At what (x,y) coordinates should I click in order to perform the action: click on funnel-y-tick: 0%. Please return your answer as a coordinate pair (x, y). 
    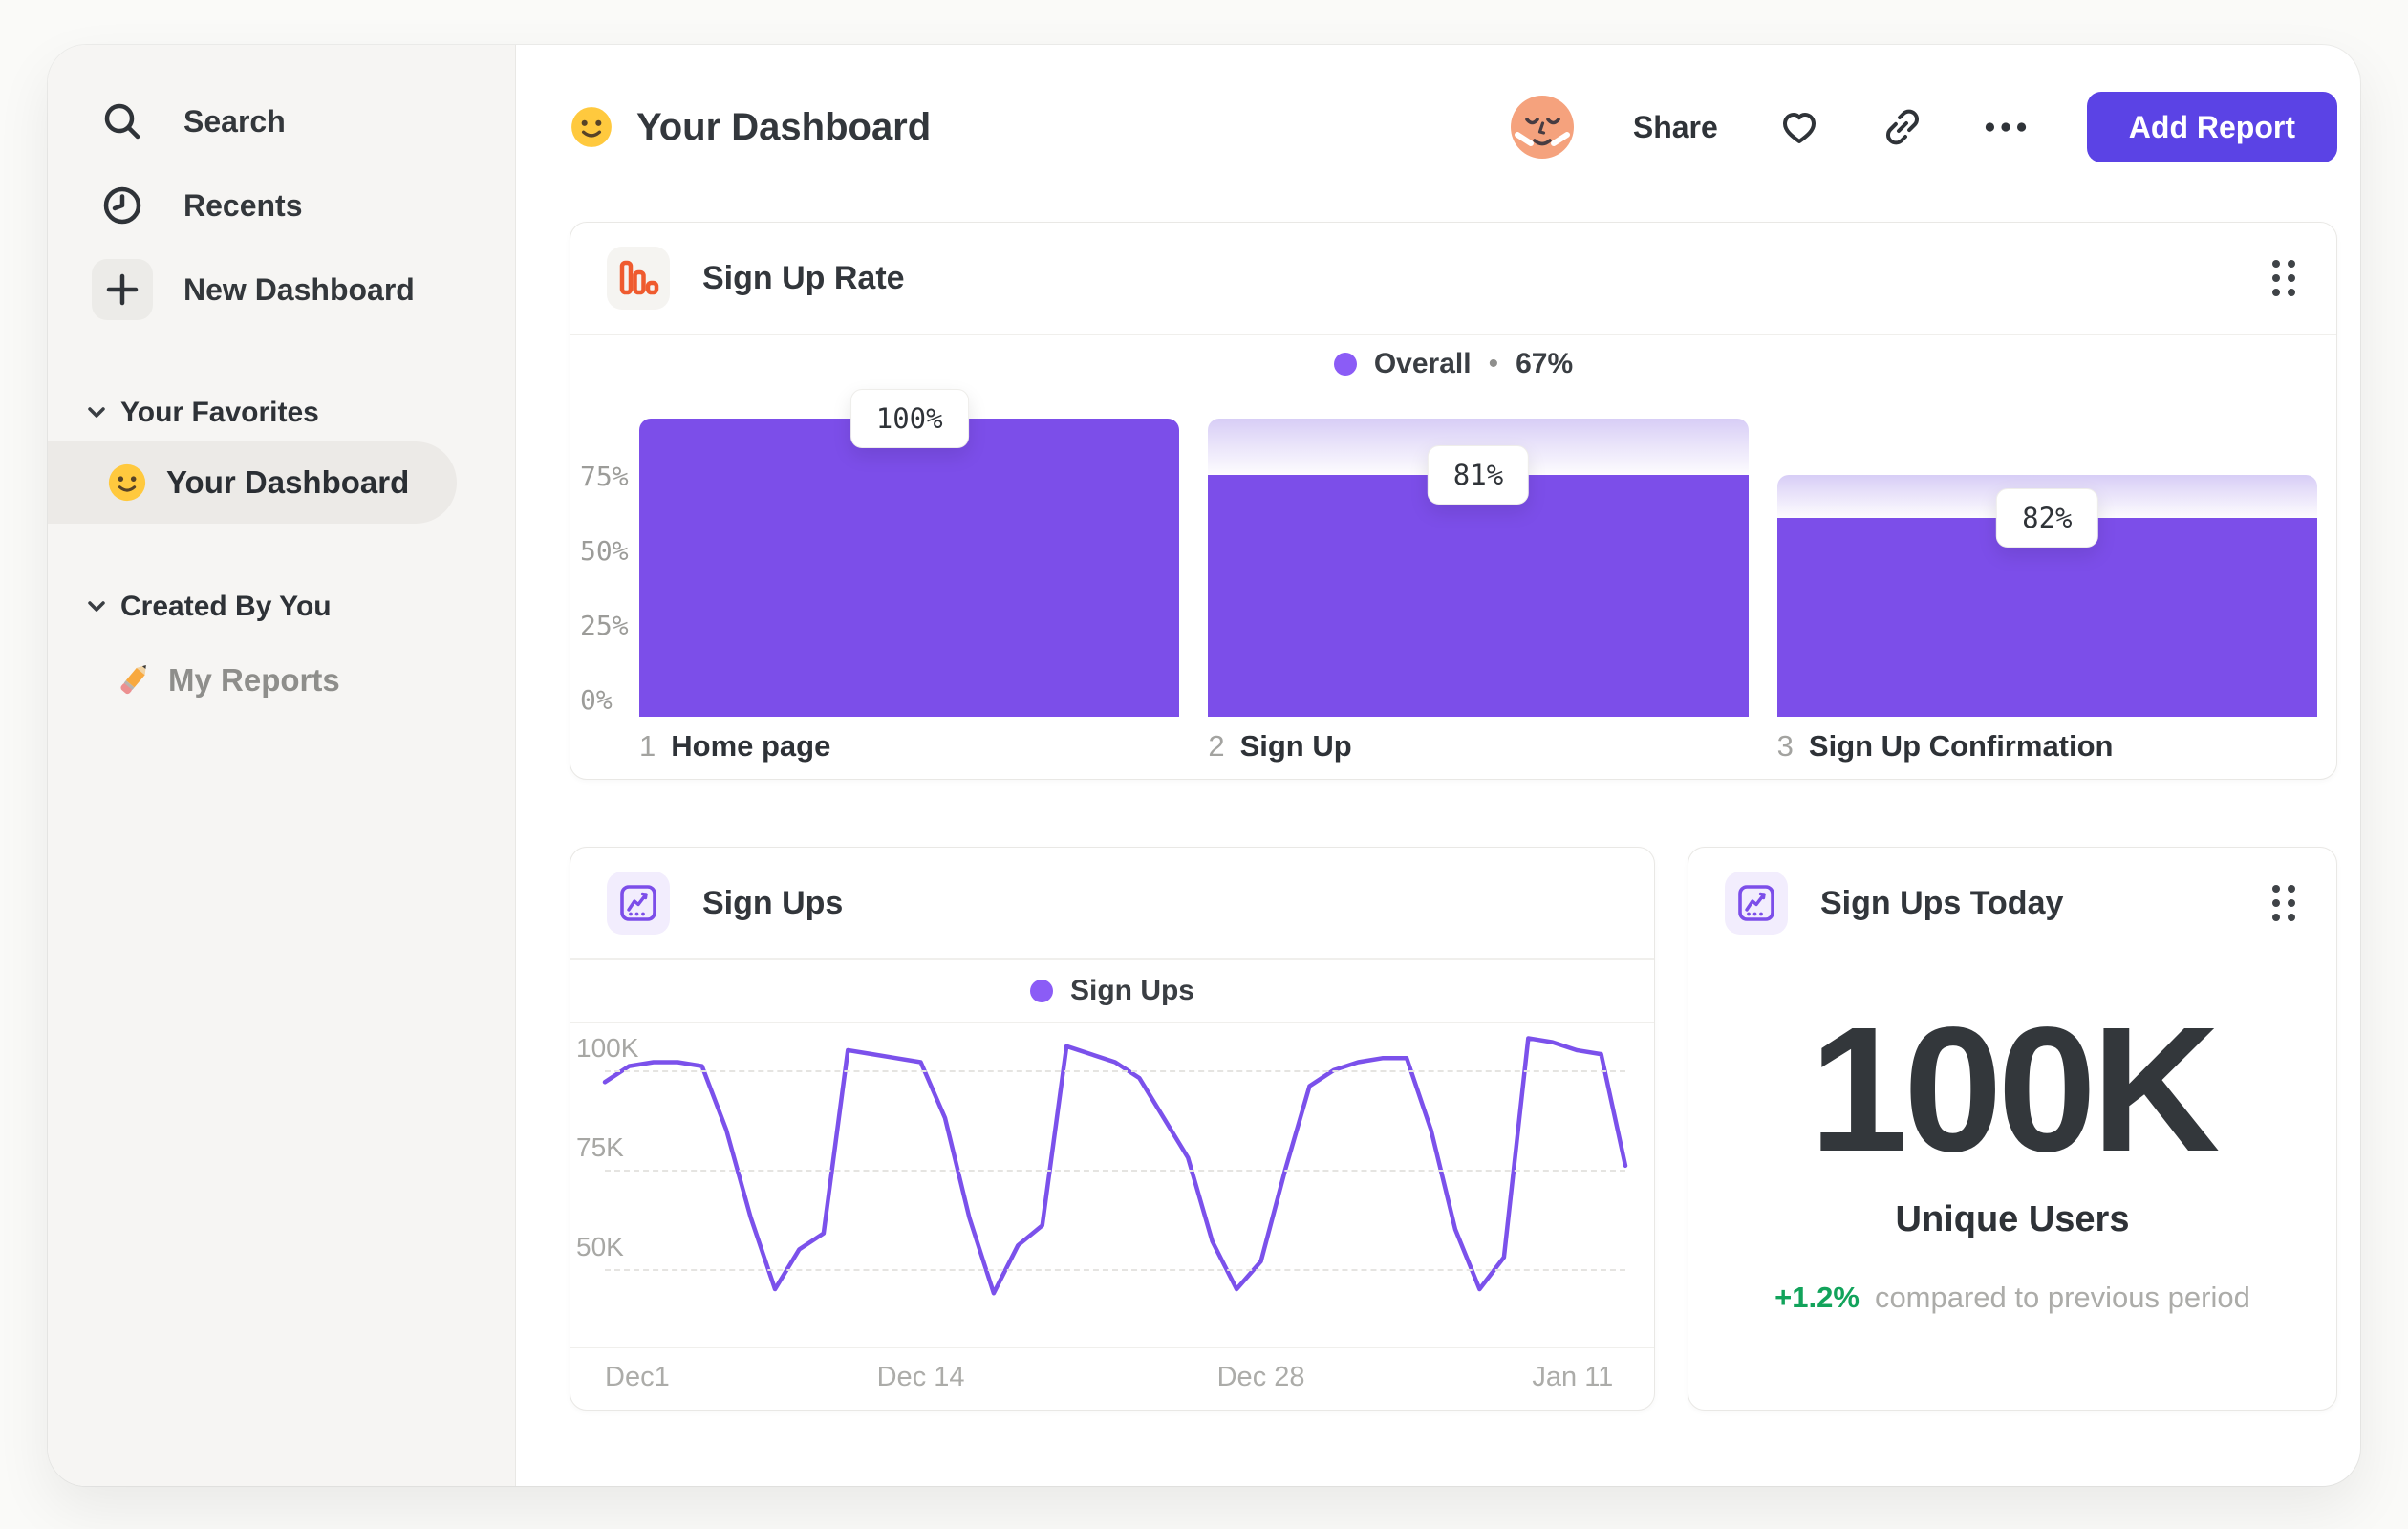
    Looking at the image, I should click on (597, 699).